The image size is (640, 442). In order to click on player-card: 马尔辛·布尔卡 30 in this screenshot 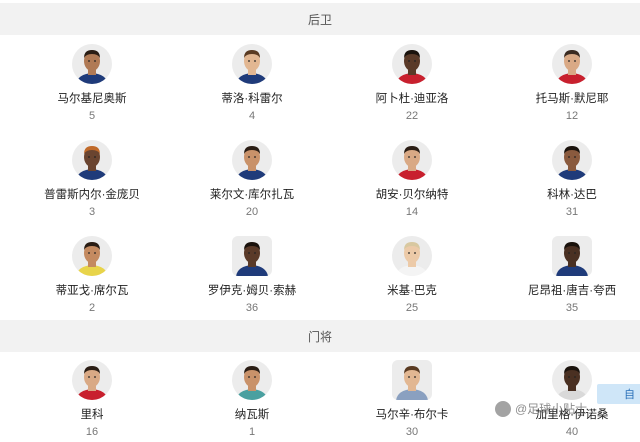, I will do `click(412, 401)`.